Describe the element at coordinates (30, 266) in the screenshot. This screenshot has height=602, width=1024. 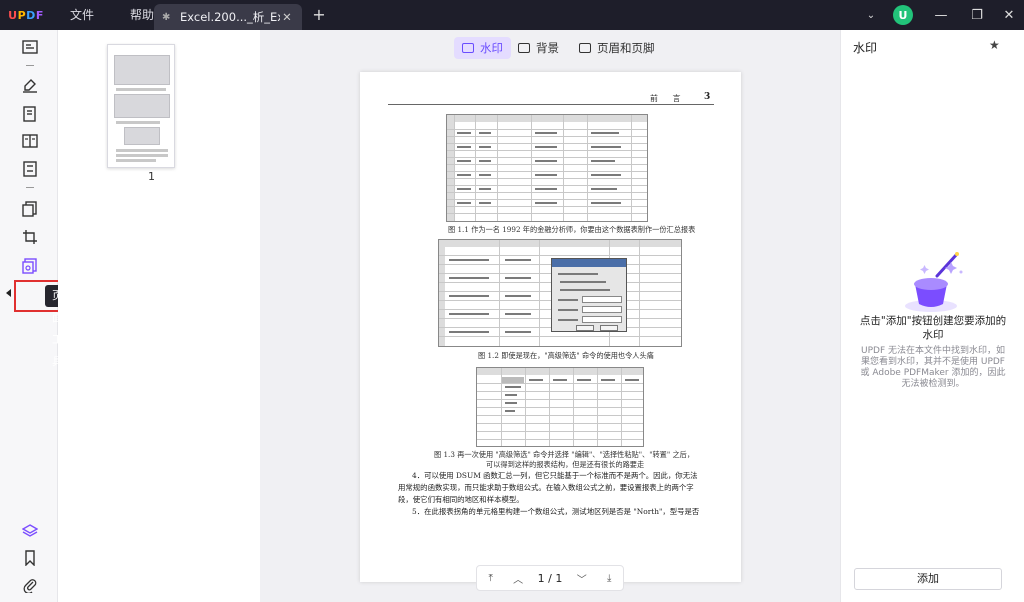
I see `page-tools-icon` at that location.